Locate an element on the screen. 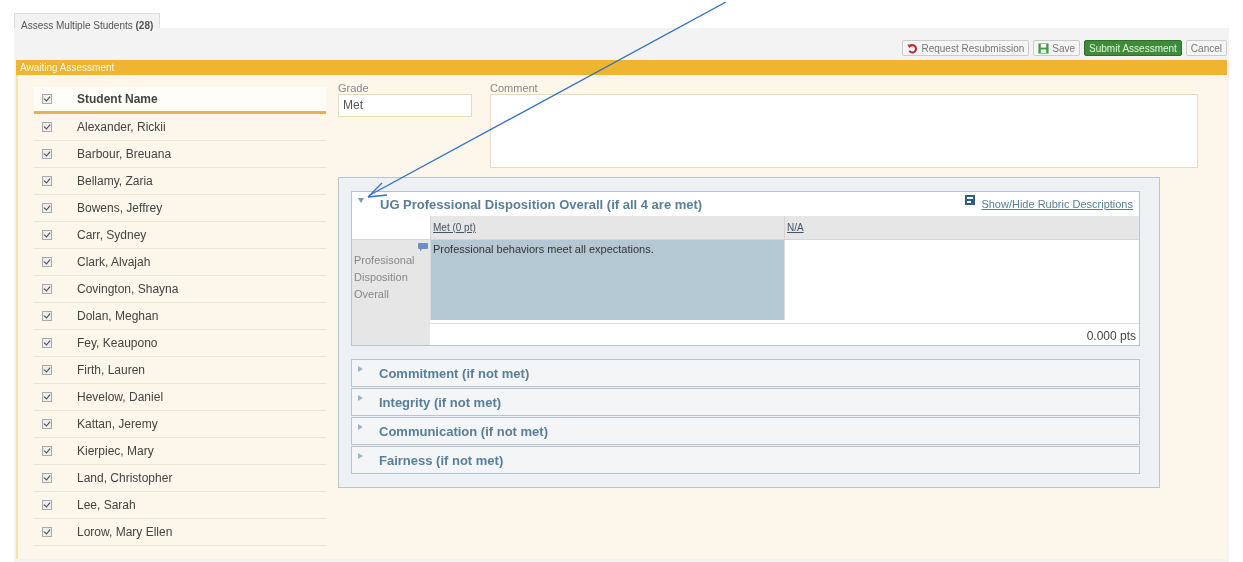 Image resolution: width=1243 pixels, height=562 pixels. student-name: Fey, Keaupono is located at coordinates (117, 343).